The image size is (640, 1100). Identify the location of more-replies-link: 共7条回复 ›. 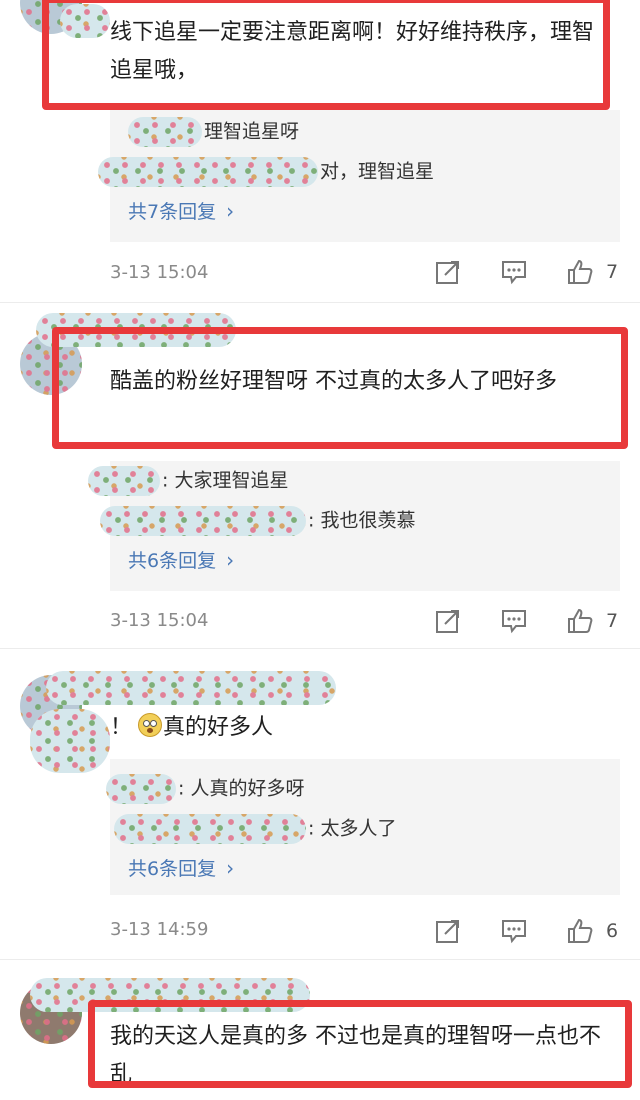
(181, 211).